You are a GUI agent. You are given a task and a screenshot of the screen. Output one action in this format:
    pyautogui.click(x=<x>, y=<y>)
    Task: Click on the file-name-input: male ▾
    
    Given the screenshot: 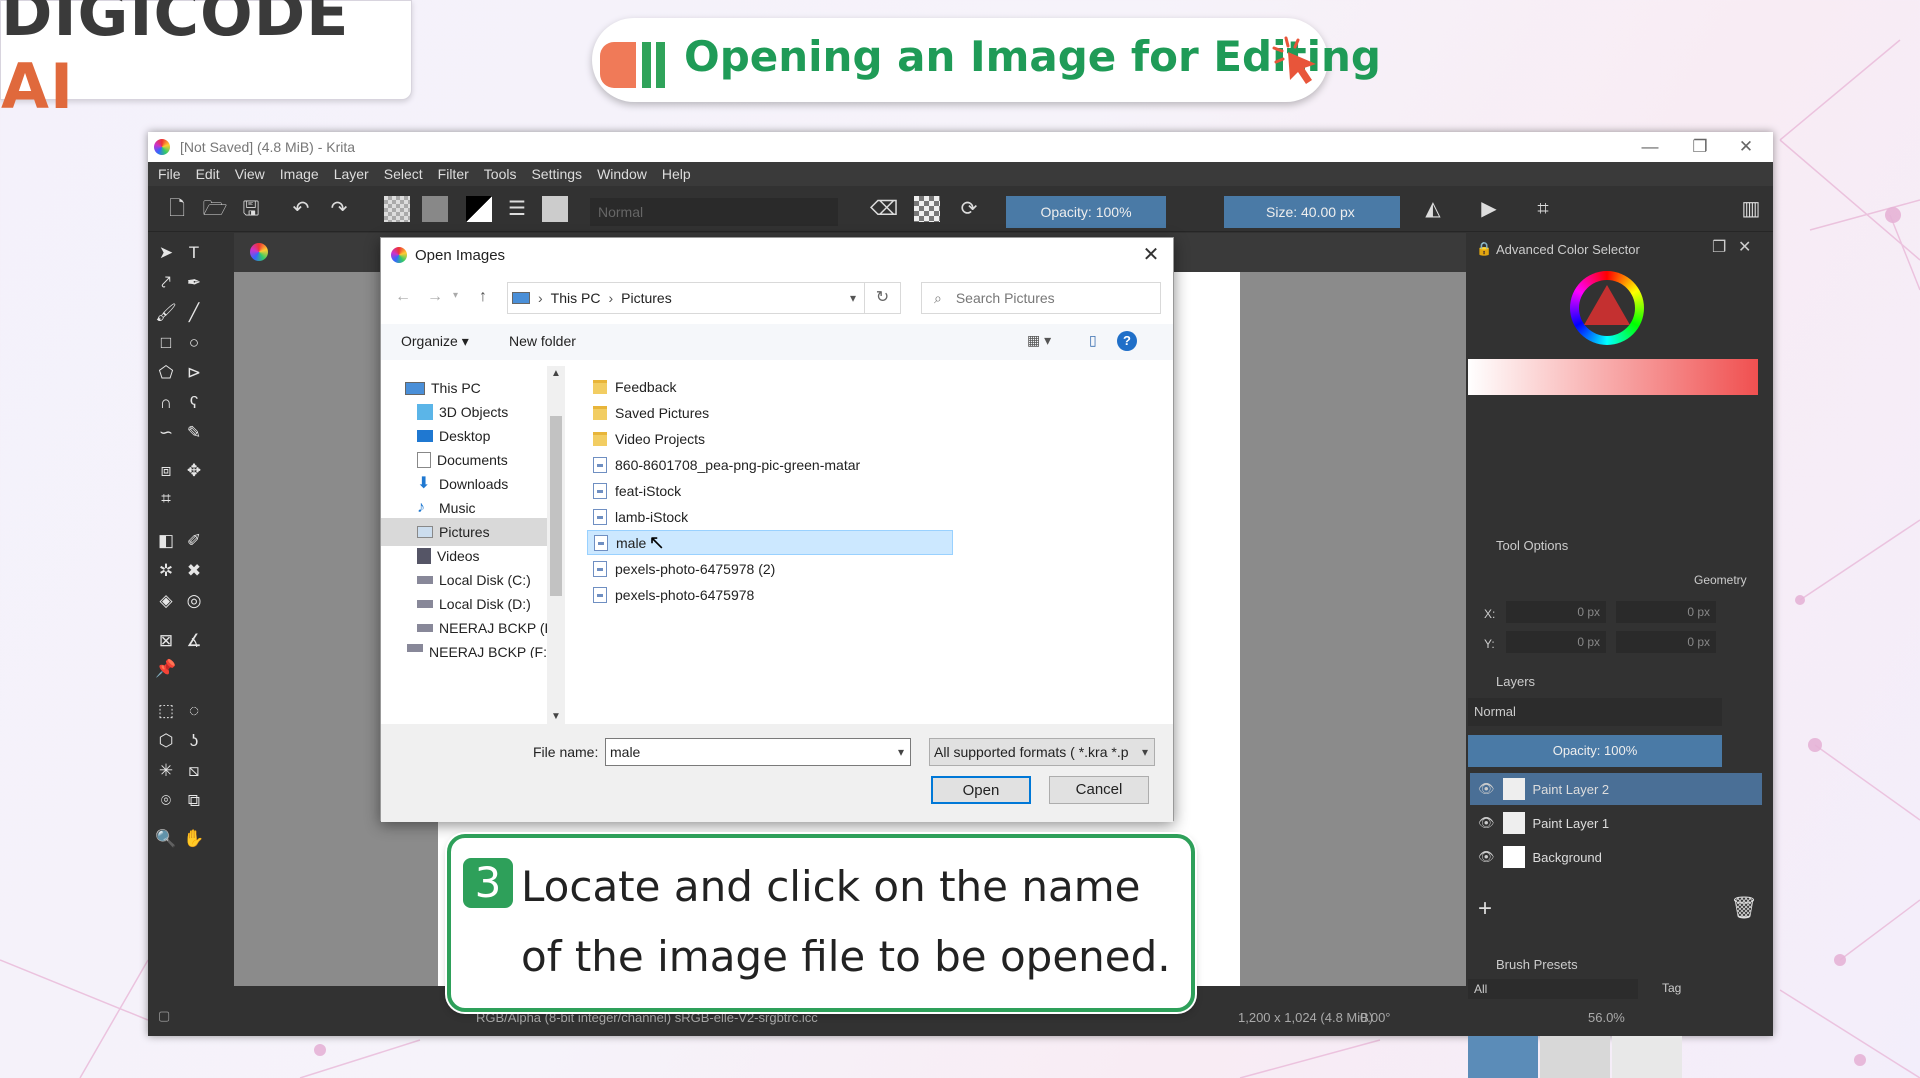 What is the action you would take?
    pyautogui.click(x=758, y=752)
    